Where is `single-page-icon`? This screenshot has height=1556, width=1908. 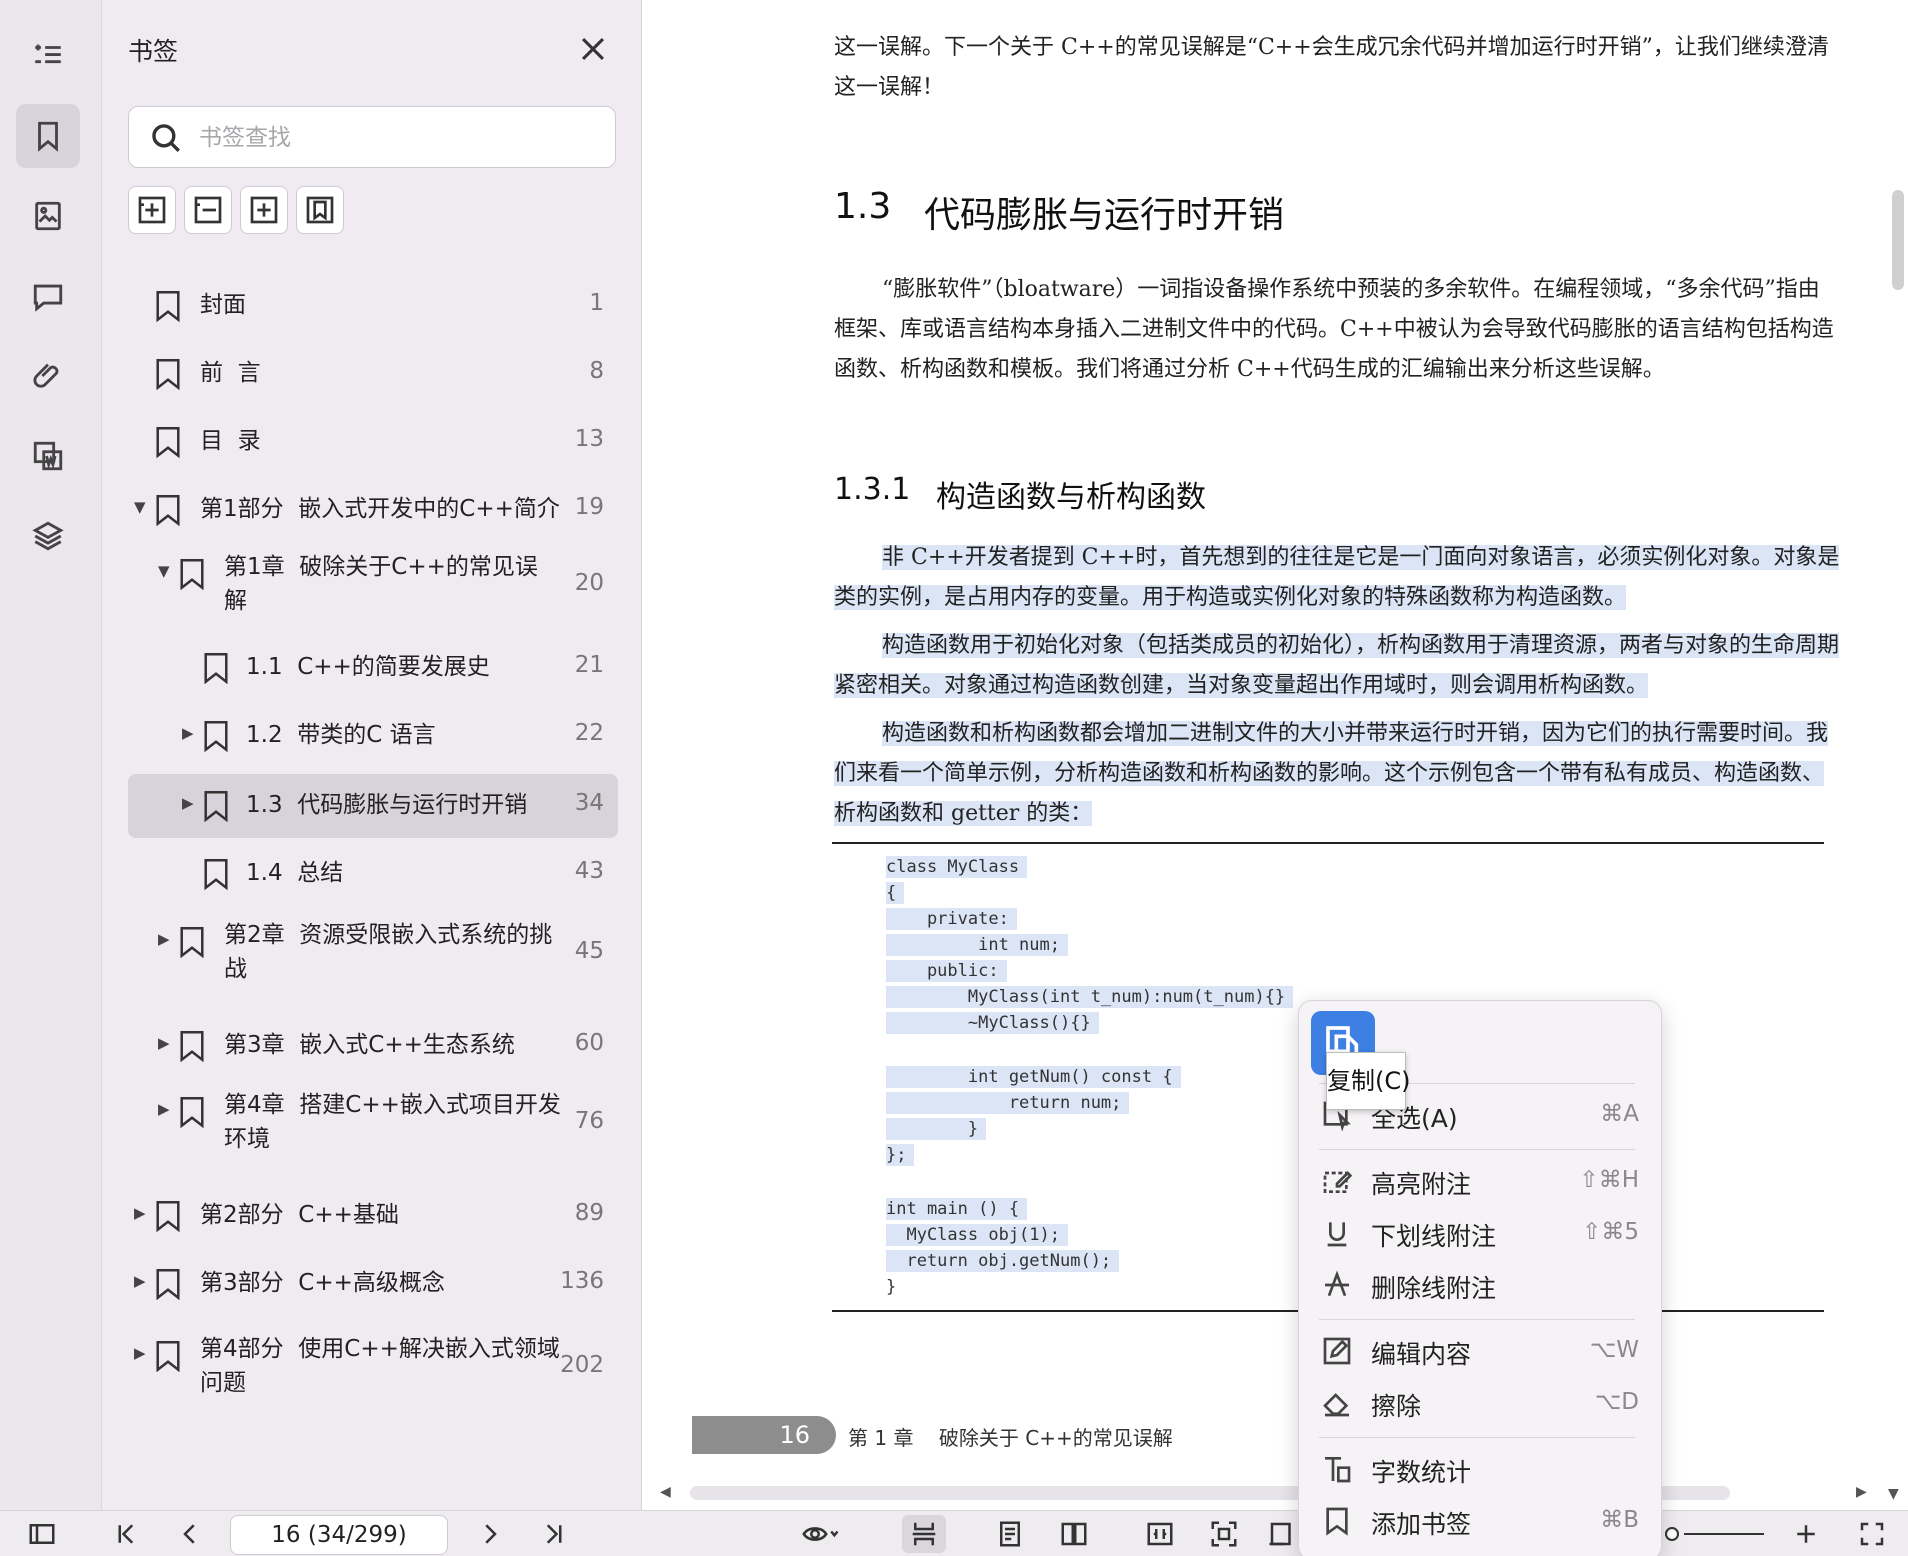 single-page-icon is located at coordinates (1010, 1534).